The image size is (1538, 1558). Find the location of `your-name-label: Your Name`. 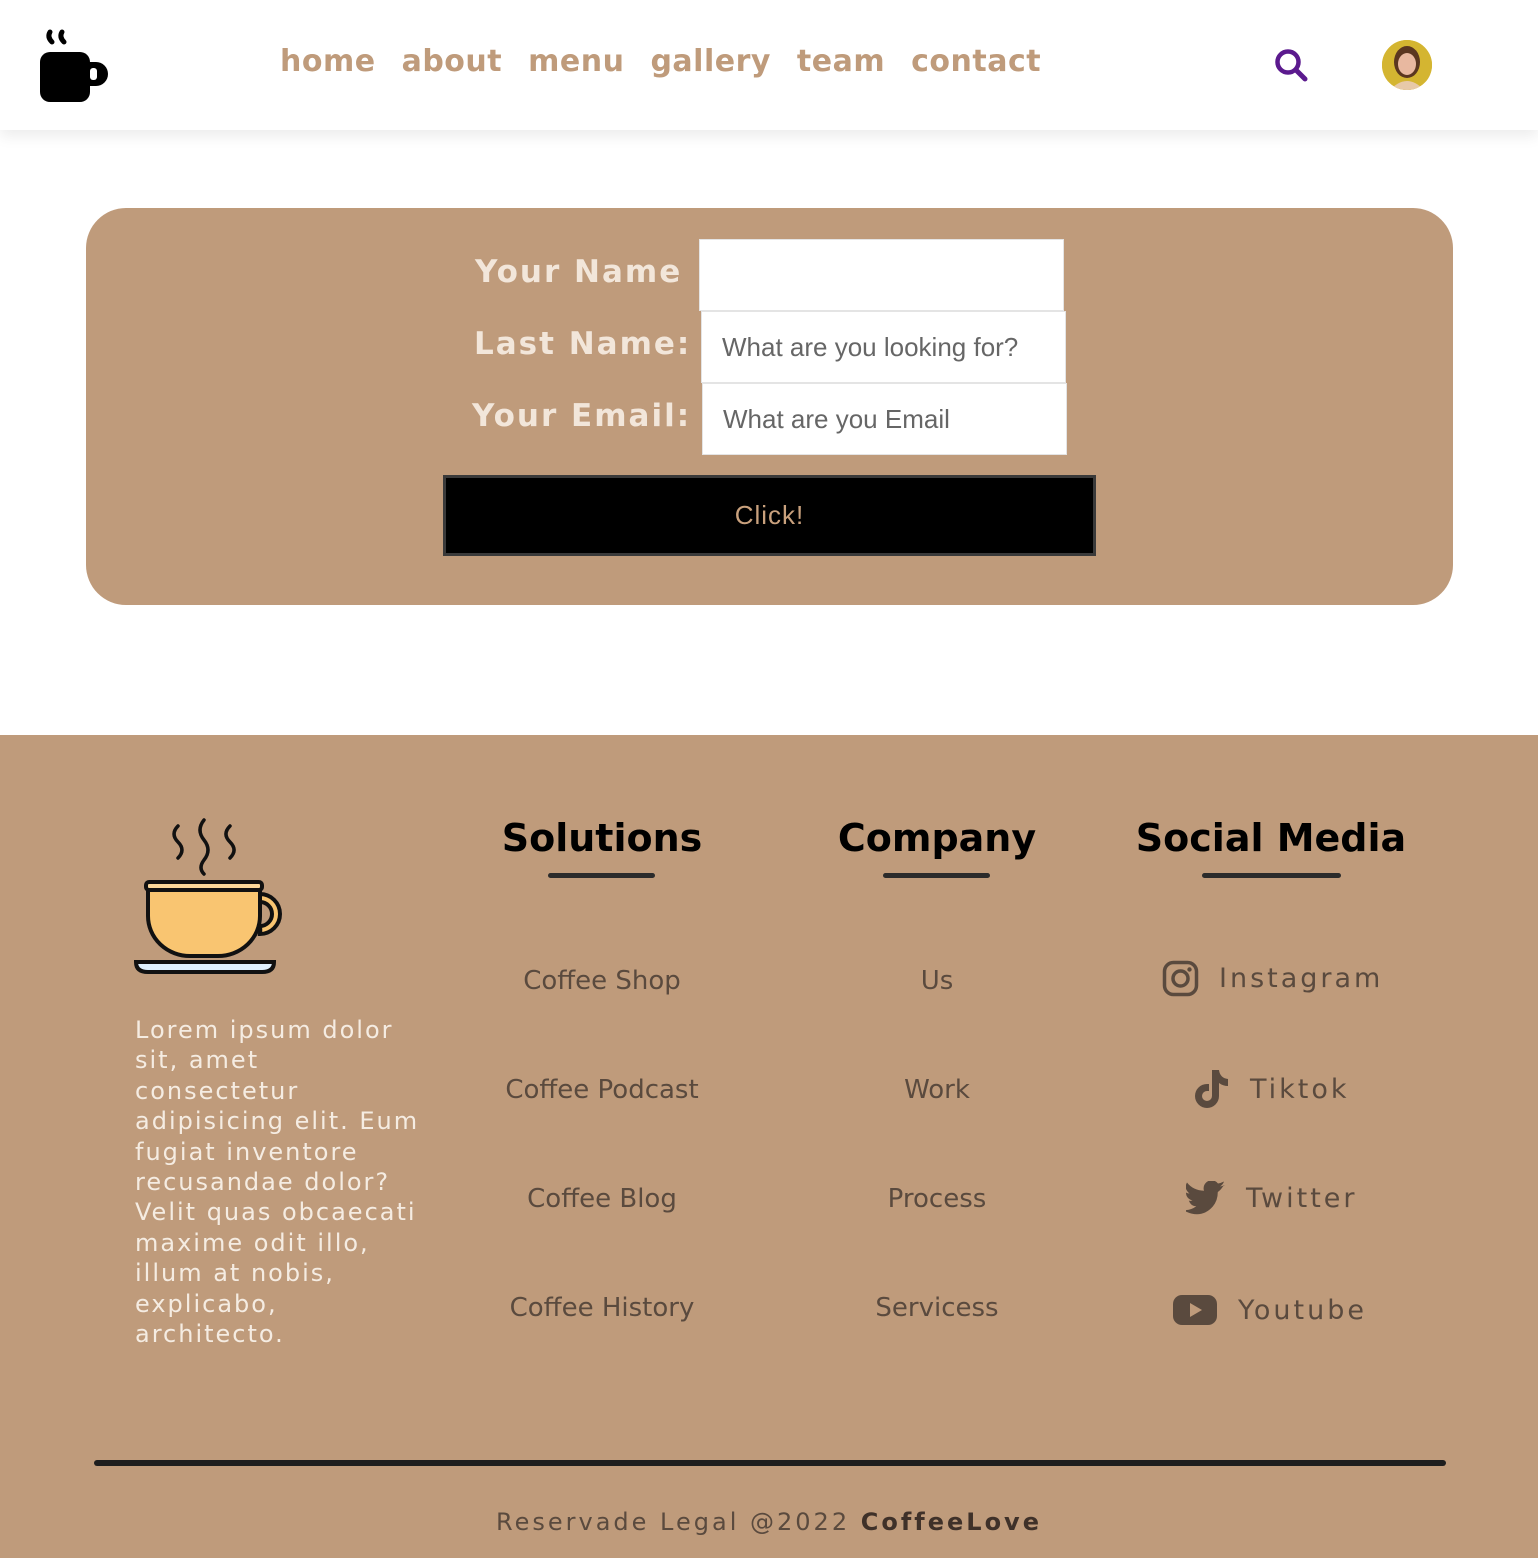

your-name-label: Your Name is located at coordinates (579, 272).